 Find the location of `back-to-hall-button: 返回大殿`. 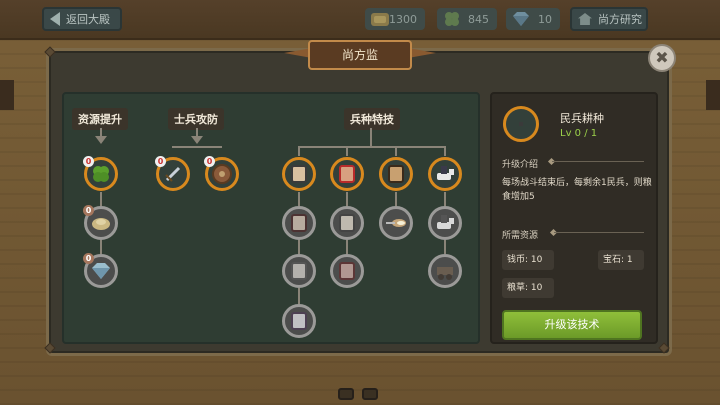

back-to-hall-button: 返回大殿 is located at coordinates (82, 19).